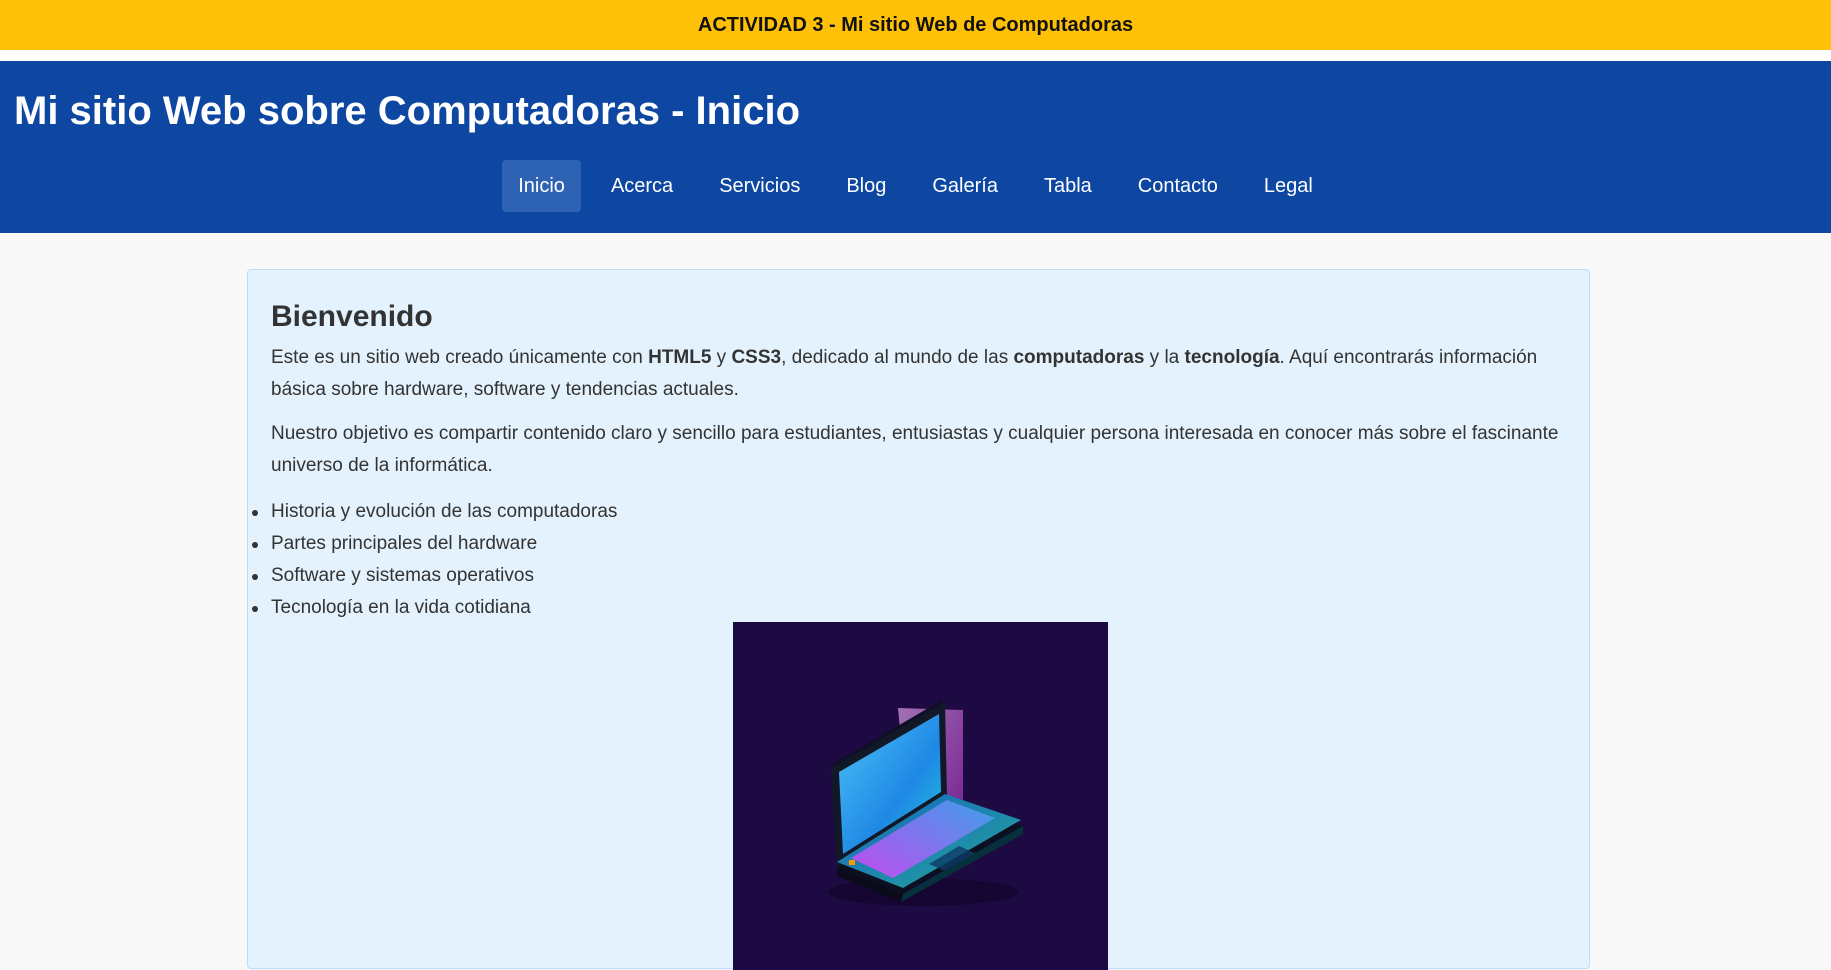  Describe the element at coordinates (1079, 357) in the screenshot. I see `intro-computadoras: computadoras` at that location.